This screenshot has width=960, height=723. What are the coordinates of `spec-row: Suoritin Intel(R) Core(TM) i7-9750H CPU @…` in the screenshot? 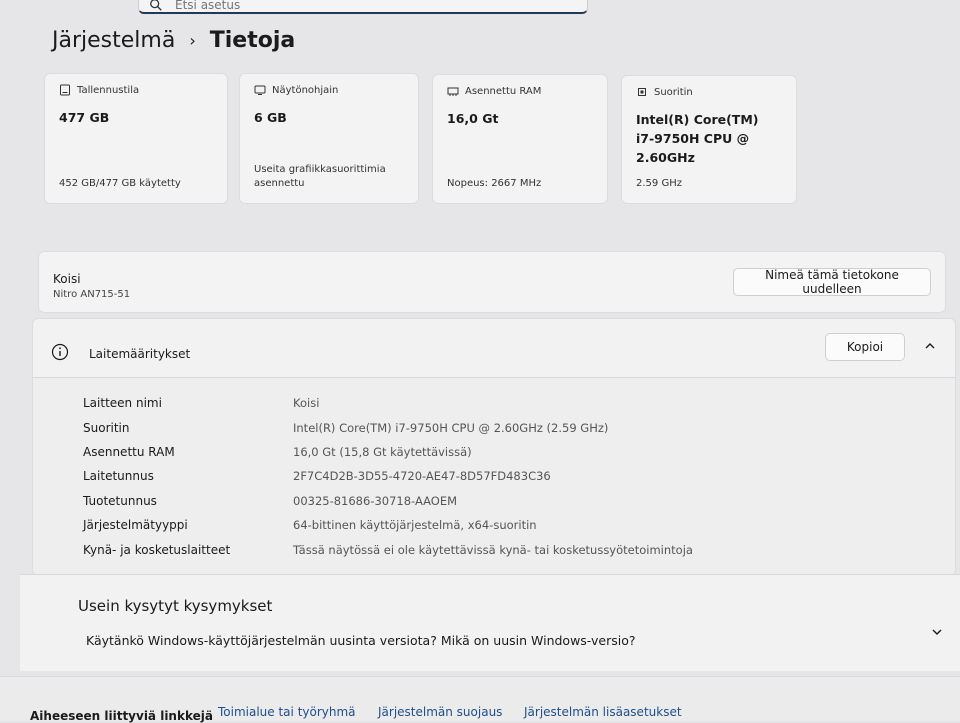 It's located at (388, 427).